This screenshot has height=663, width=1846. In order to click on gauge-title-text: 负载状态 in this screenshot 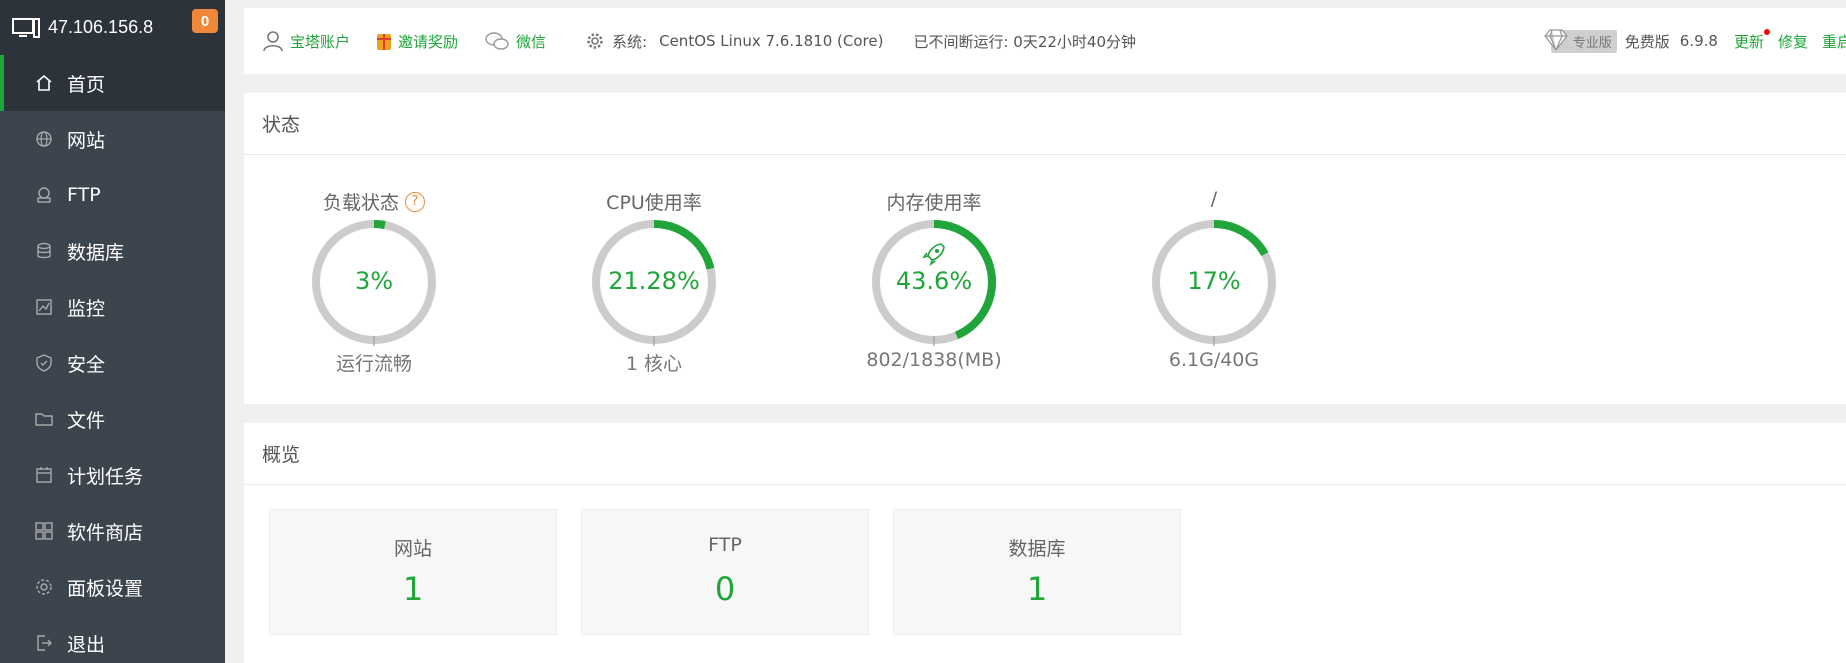, I will do `click(360, 203)`.